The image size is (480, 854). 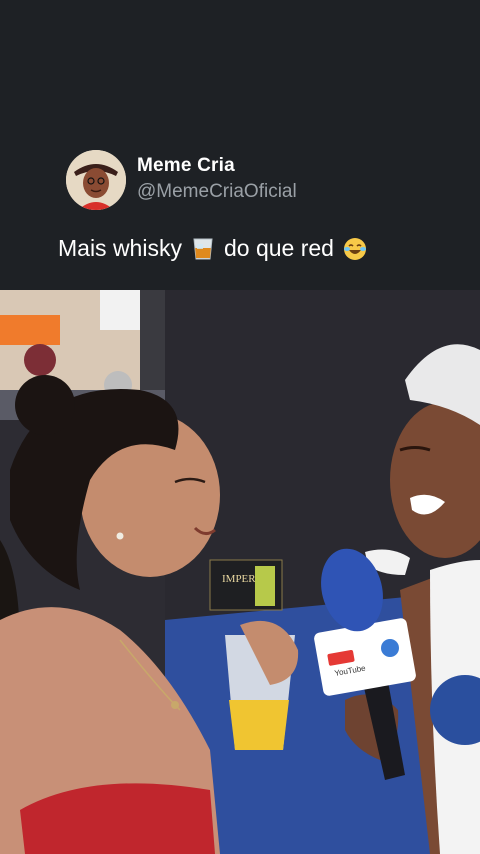 What do you see at coordinates (186, 166) in the screenshot?
I see `display-name: Meme Cria` at bounding box center [186, 166].